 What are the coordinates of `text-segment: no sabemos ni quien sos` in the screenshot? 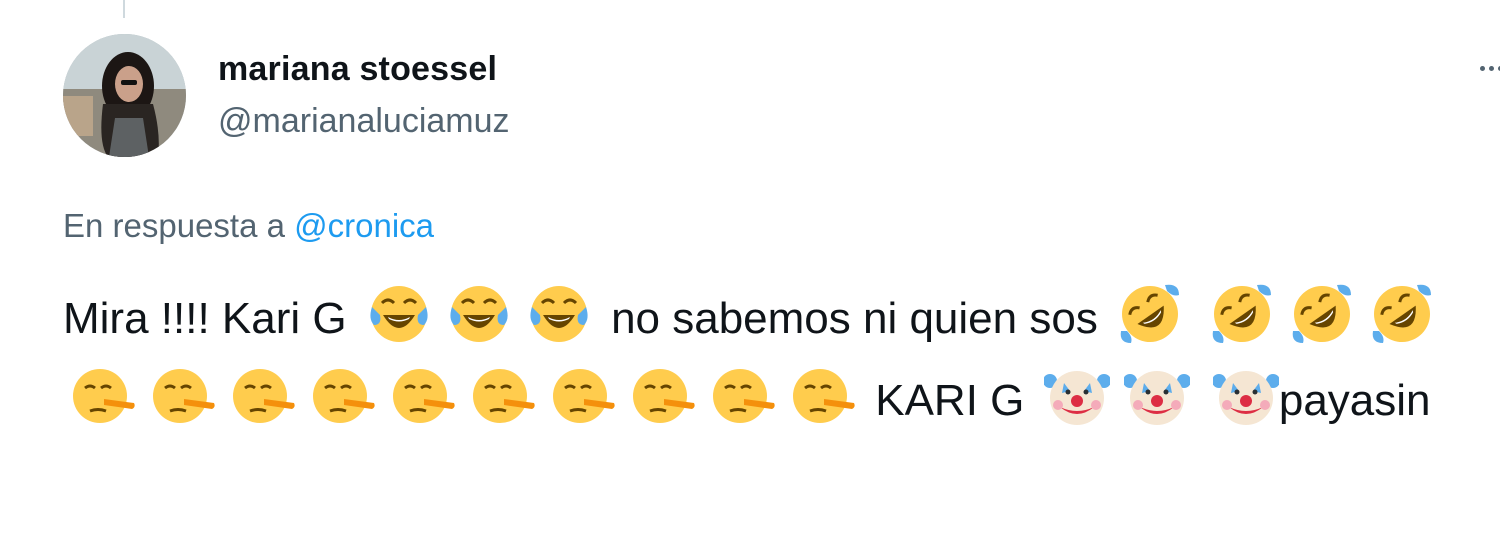 It's located at (854, 318).